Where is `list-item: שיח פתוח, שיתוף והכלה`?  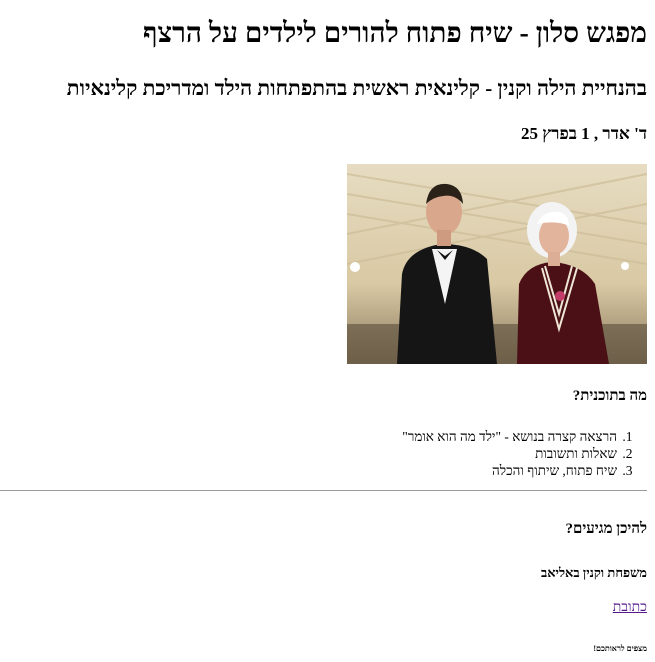 list-item: שיח פתוח, שיתוף והכלה is located at coordinates (510, 470).